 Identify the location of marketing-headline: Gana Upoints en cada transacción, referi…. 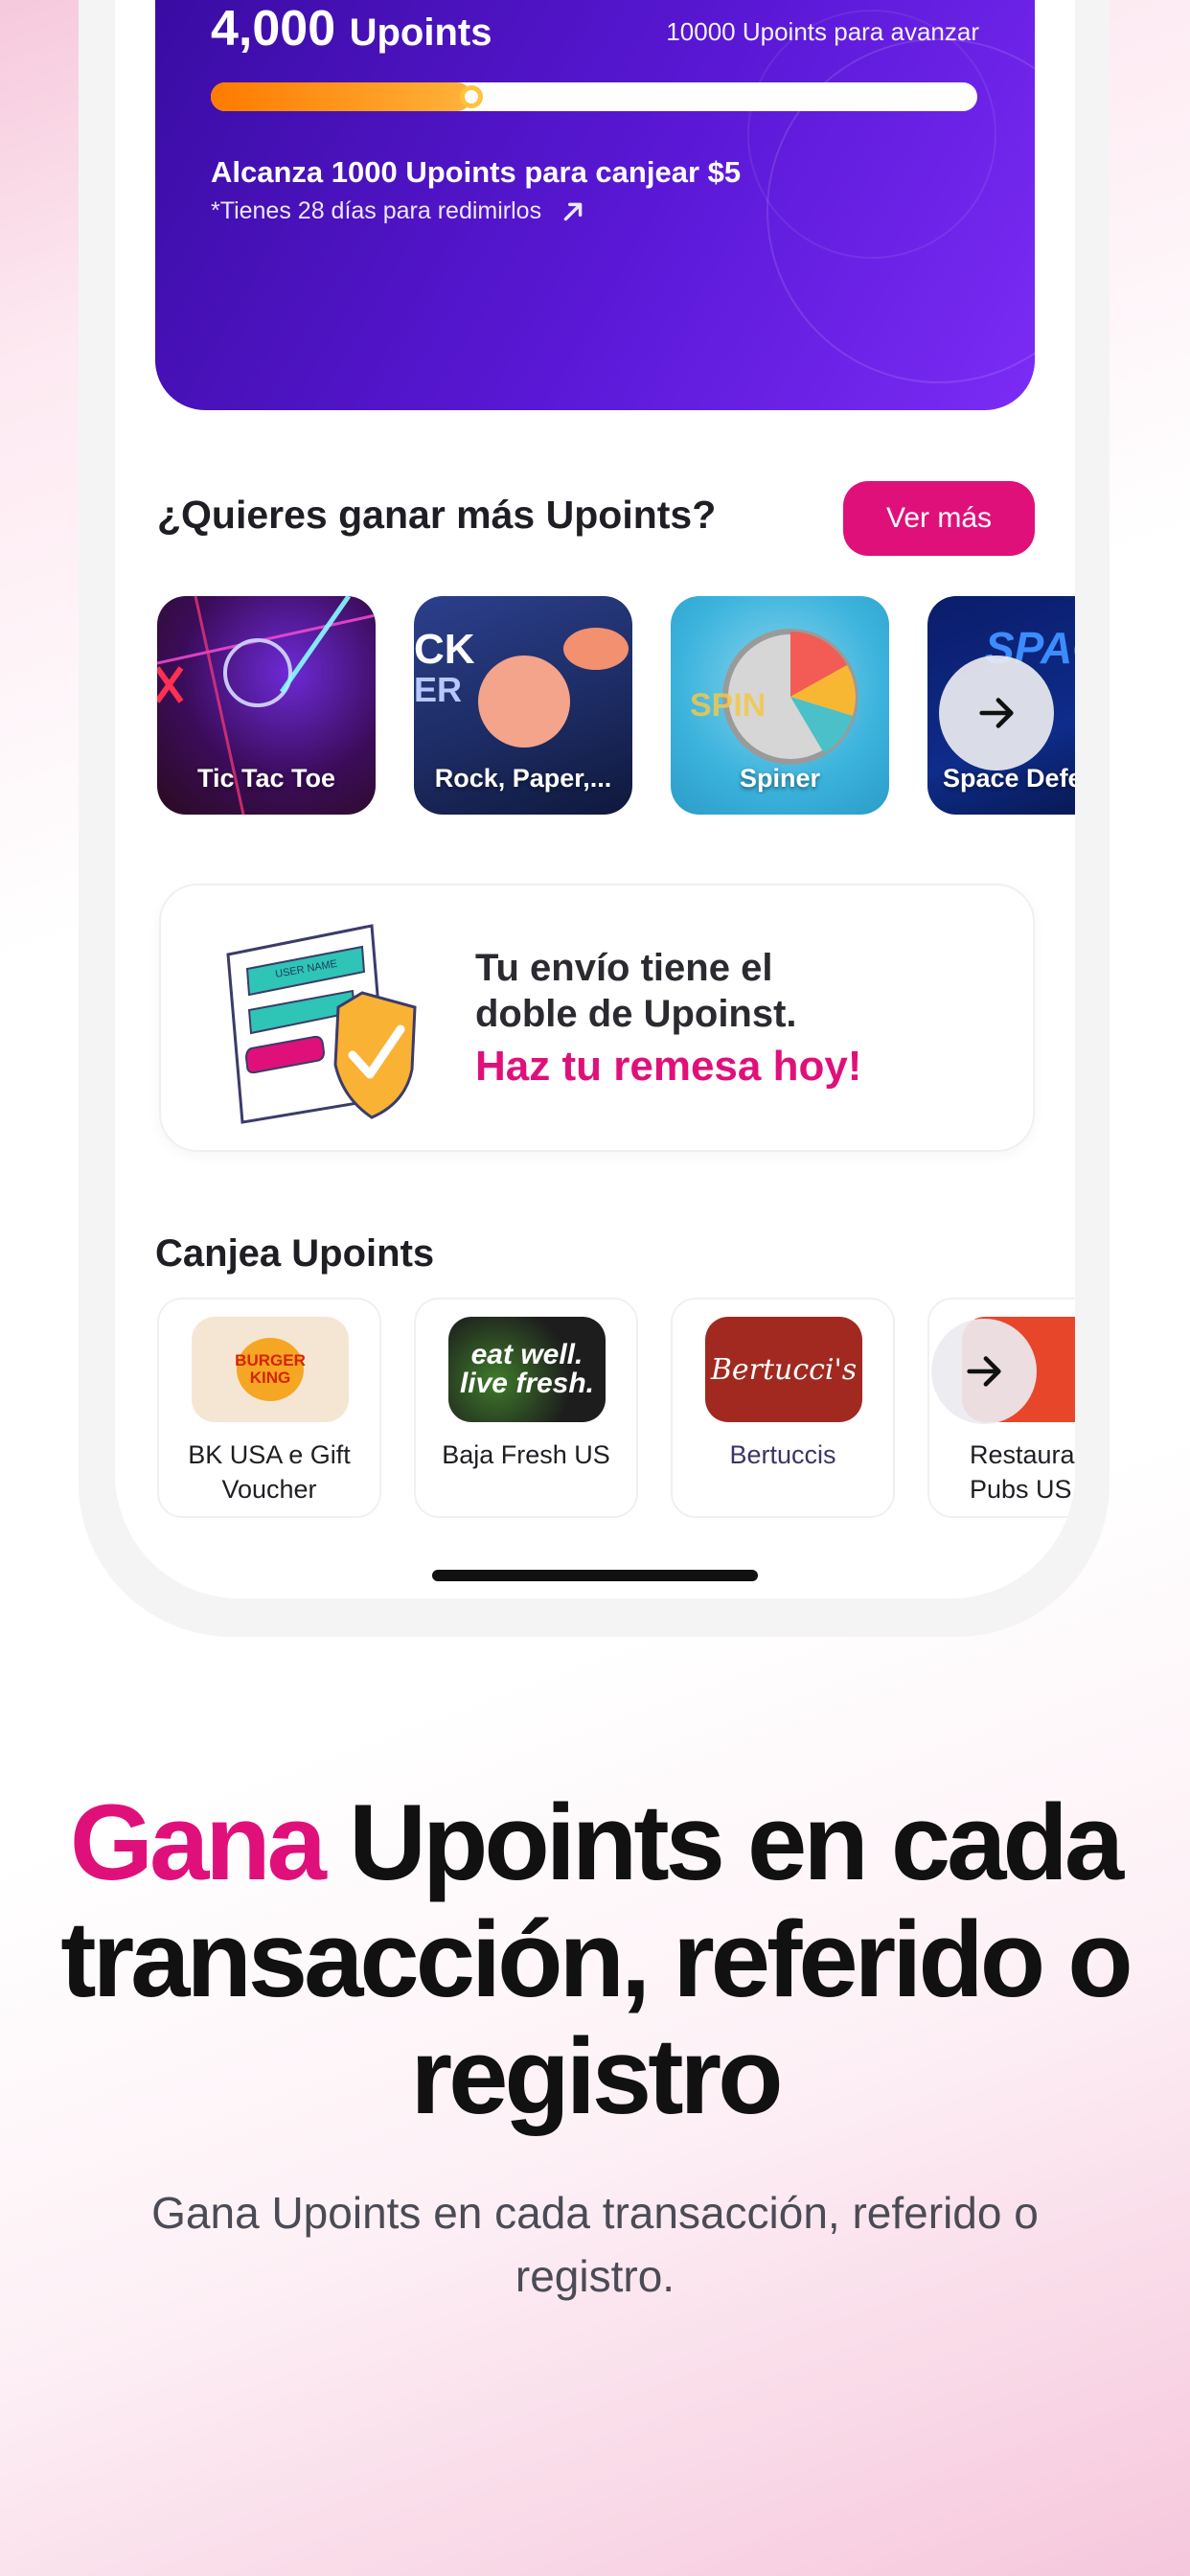
(595, 1959).